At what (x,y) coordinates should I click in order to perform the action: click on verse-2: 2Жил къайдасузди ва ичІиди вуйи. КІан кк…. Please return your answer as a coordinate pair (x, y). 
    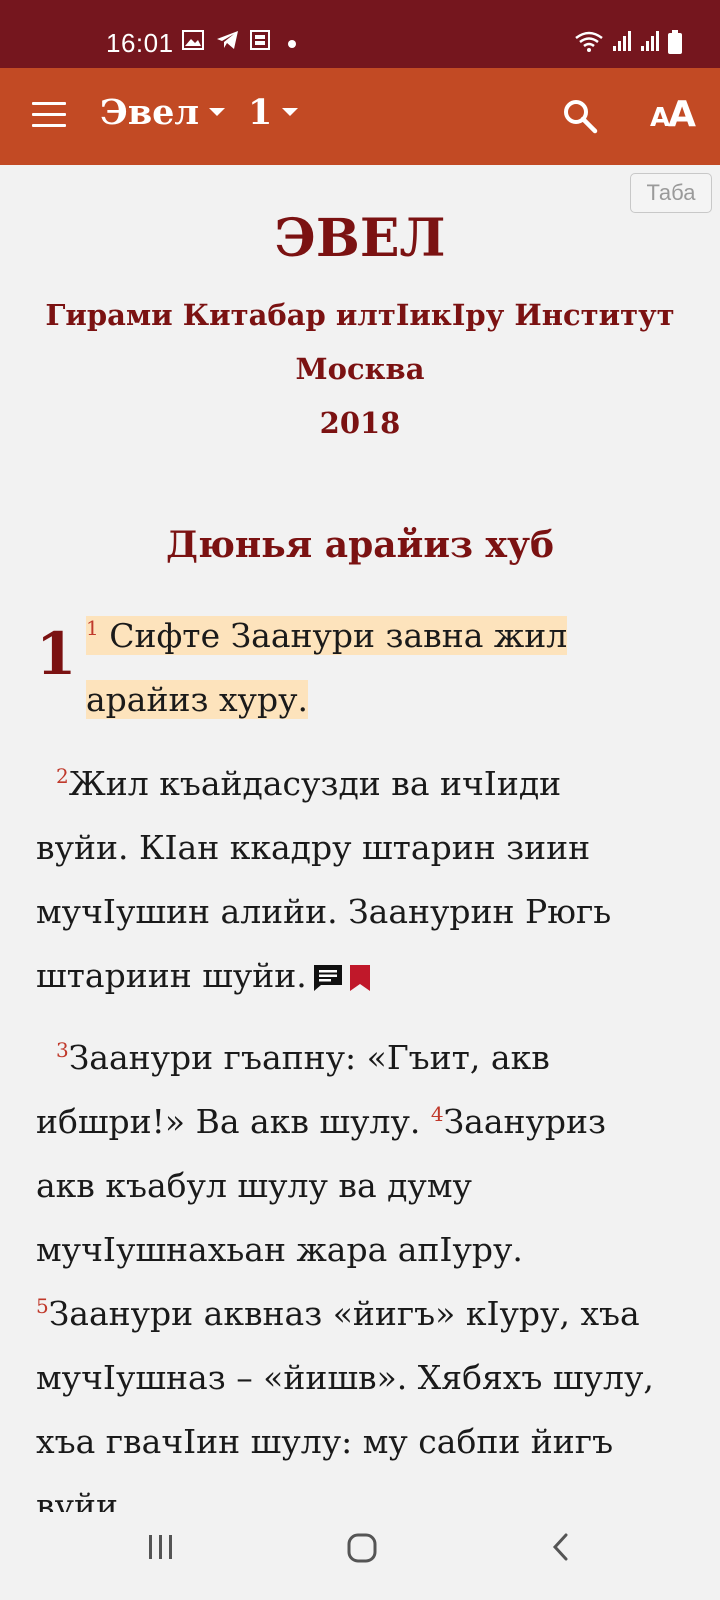
    Looking at the image, I should click on (323, 880).